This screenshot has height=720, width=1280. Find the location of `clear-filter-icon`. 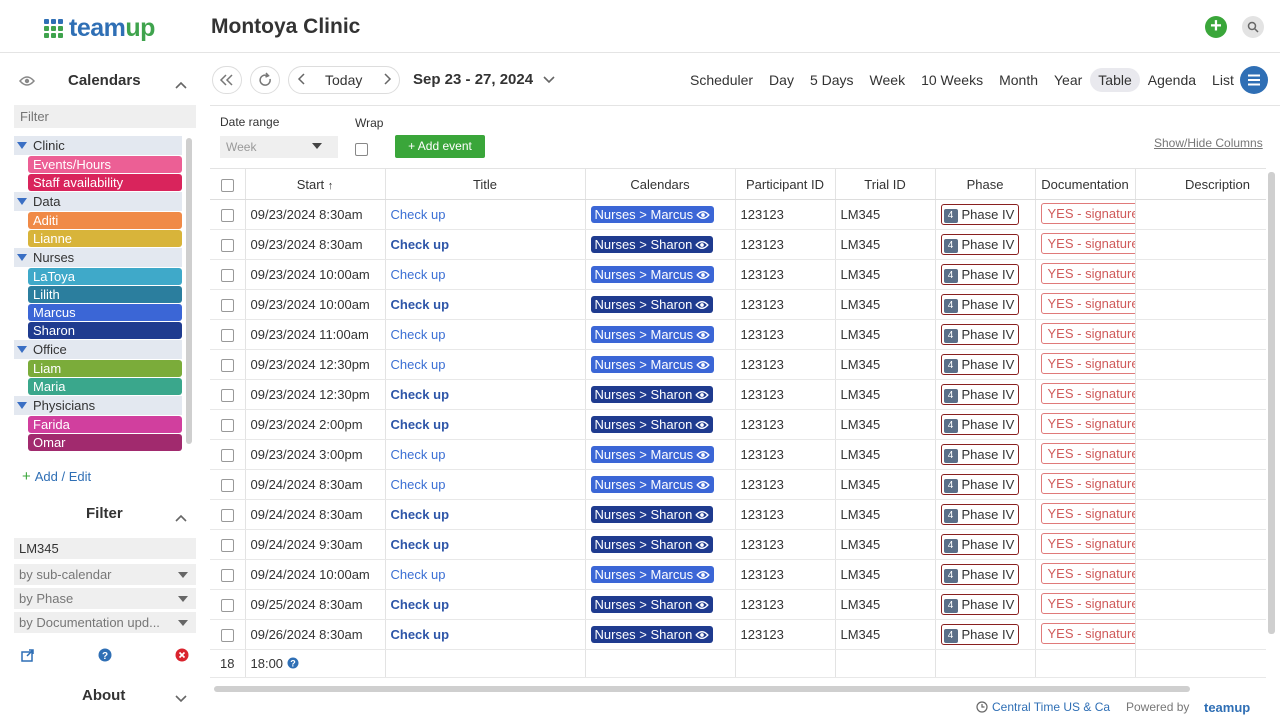

clear-filter-icon is located at coordinates (182, 657).